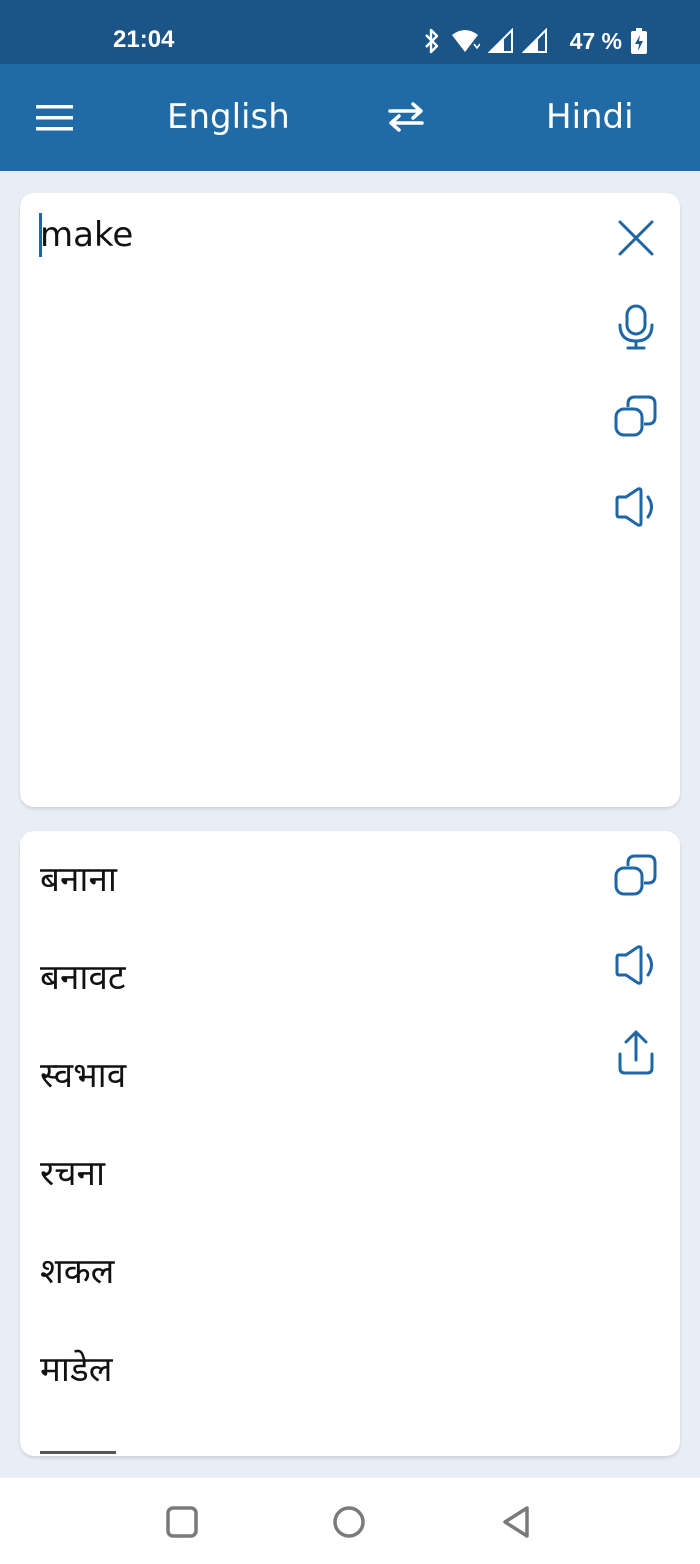  I want to click on bluetooth-icon, so click(432, 41).